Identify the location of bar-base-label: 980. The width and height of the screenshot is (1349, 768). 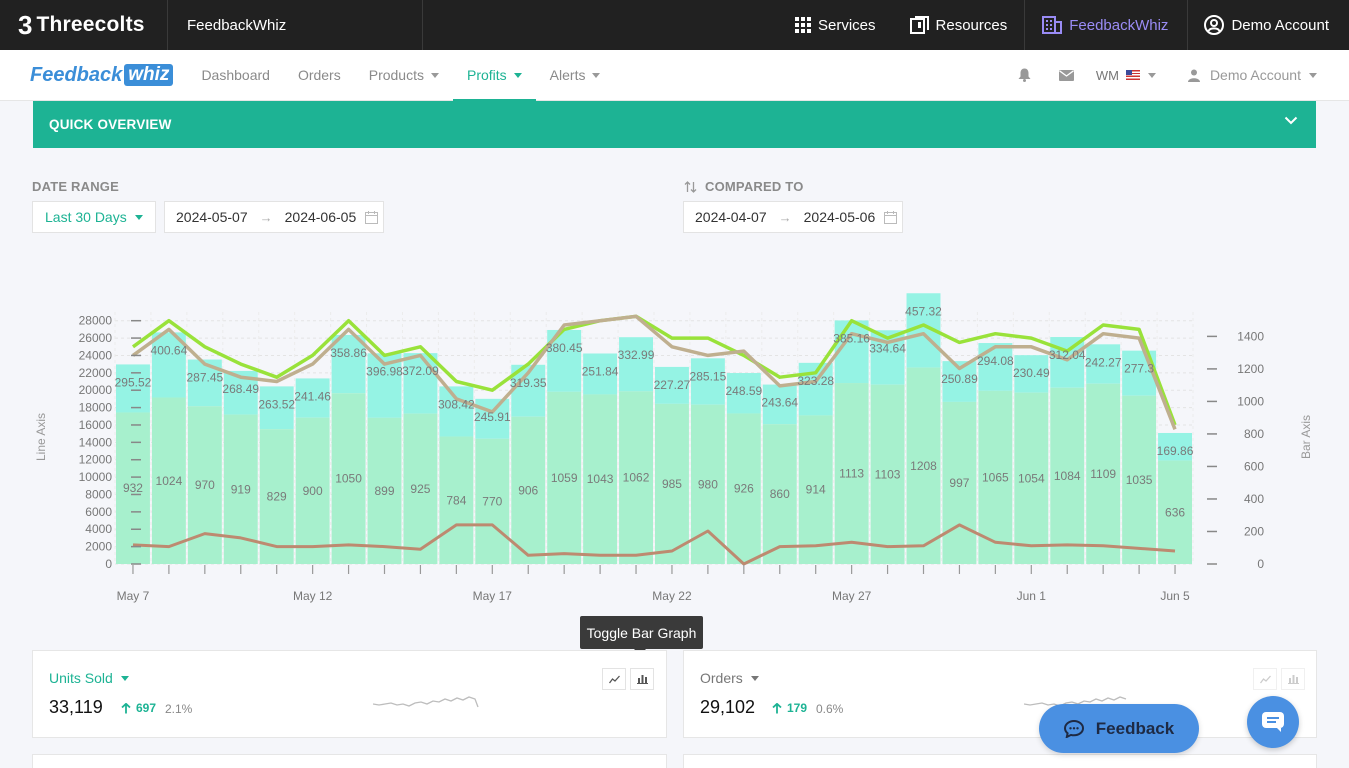
(708, 484).